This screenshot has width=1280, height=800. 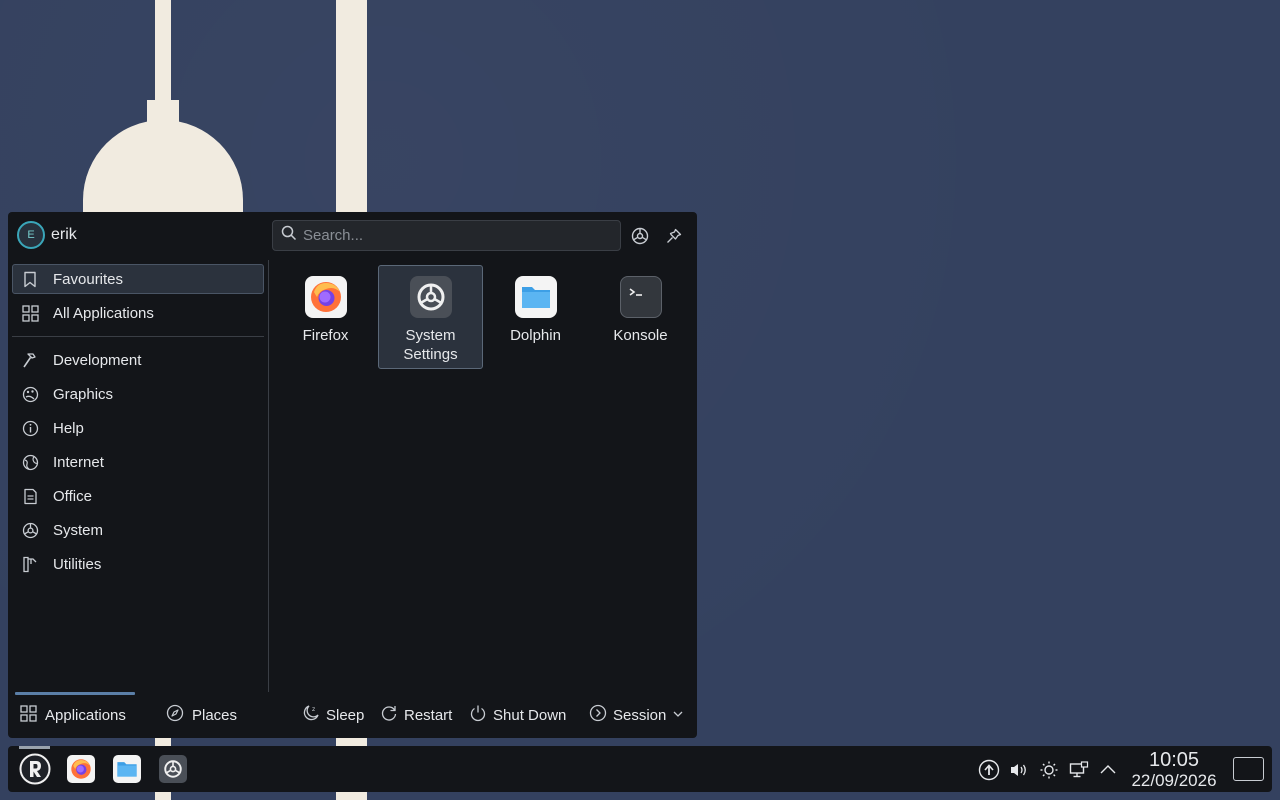 What do you see at coordinates (535, 335) in the screenshot?
I see `app-label: Dolphin` at bounding box center [535, 335].